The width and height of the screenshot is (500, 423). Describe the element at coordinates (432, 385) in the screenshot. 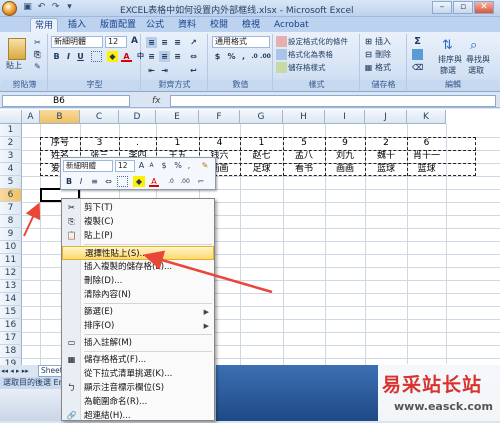

I see `watermark-title: 易采站长站` at that location.